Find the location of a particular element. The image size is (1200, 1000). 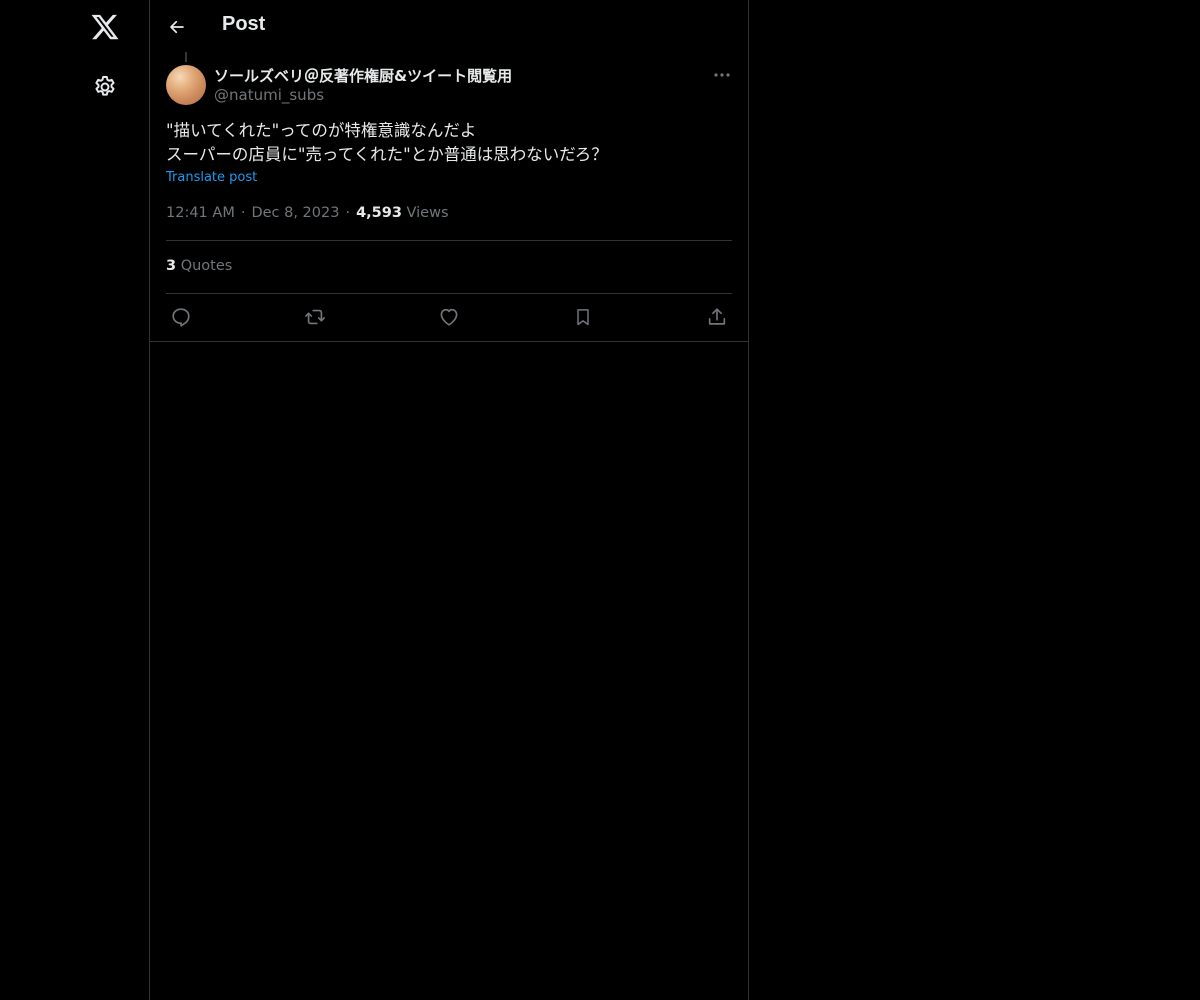

page-title: Post is located at coordinates (244, 24).